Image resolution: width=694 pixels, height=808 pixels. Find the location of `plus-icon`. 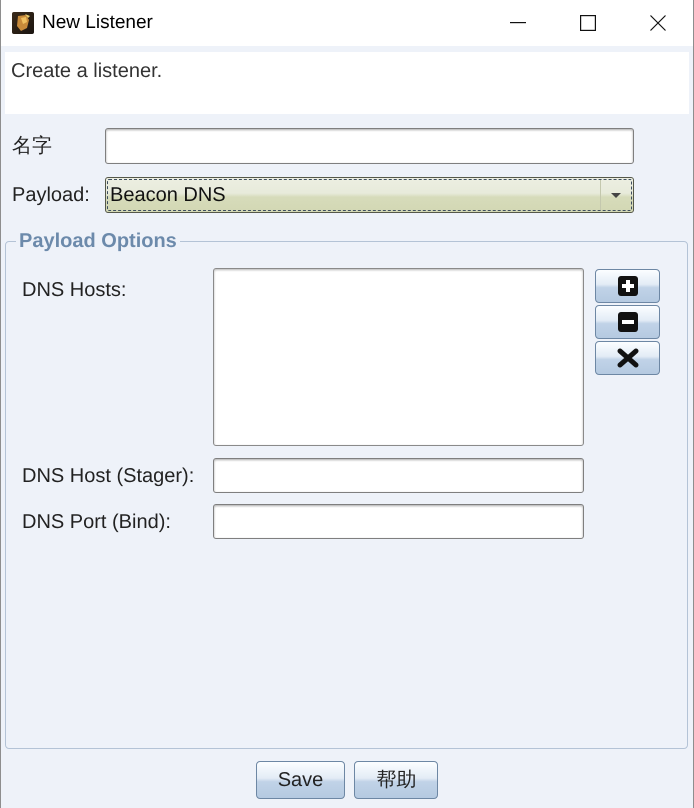

plus-icon is located at coordinates (628, 286).